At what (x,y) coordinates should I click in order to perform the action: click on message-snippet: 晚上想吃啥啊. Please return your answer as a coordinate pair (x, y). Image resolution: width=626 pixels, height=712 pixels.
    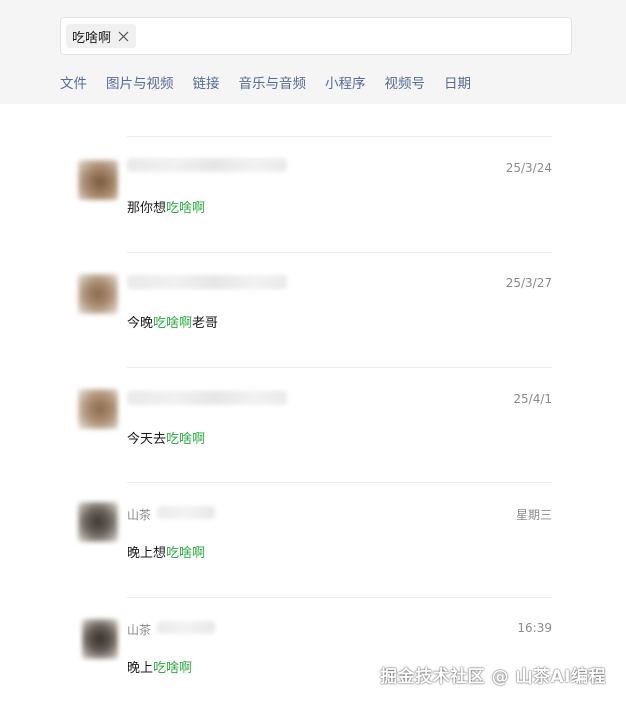
    Looking at the image, I should click on (166, 551).